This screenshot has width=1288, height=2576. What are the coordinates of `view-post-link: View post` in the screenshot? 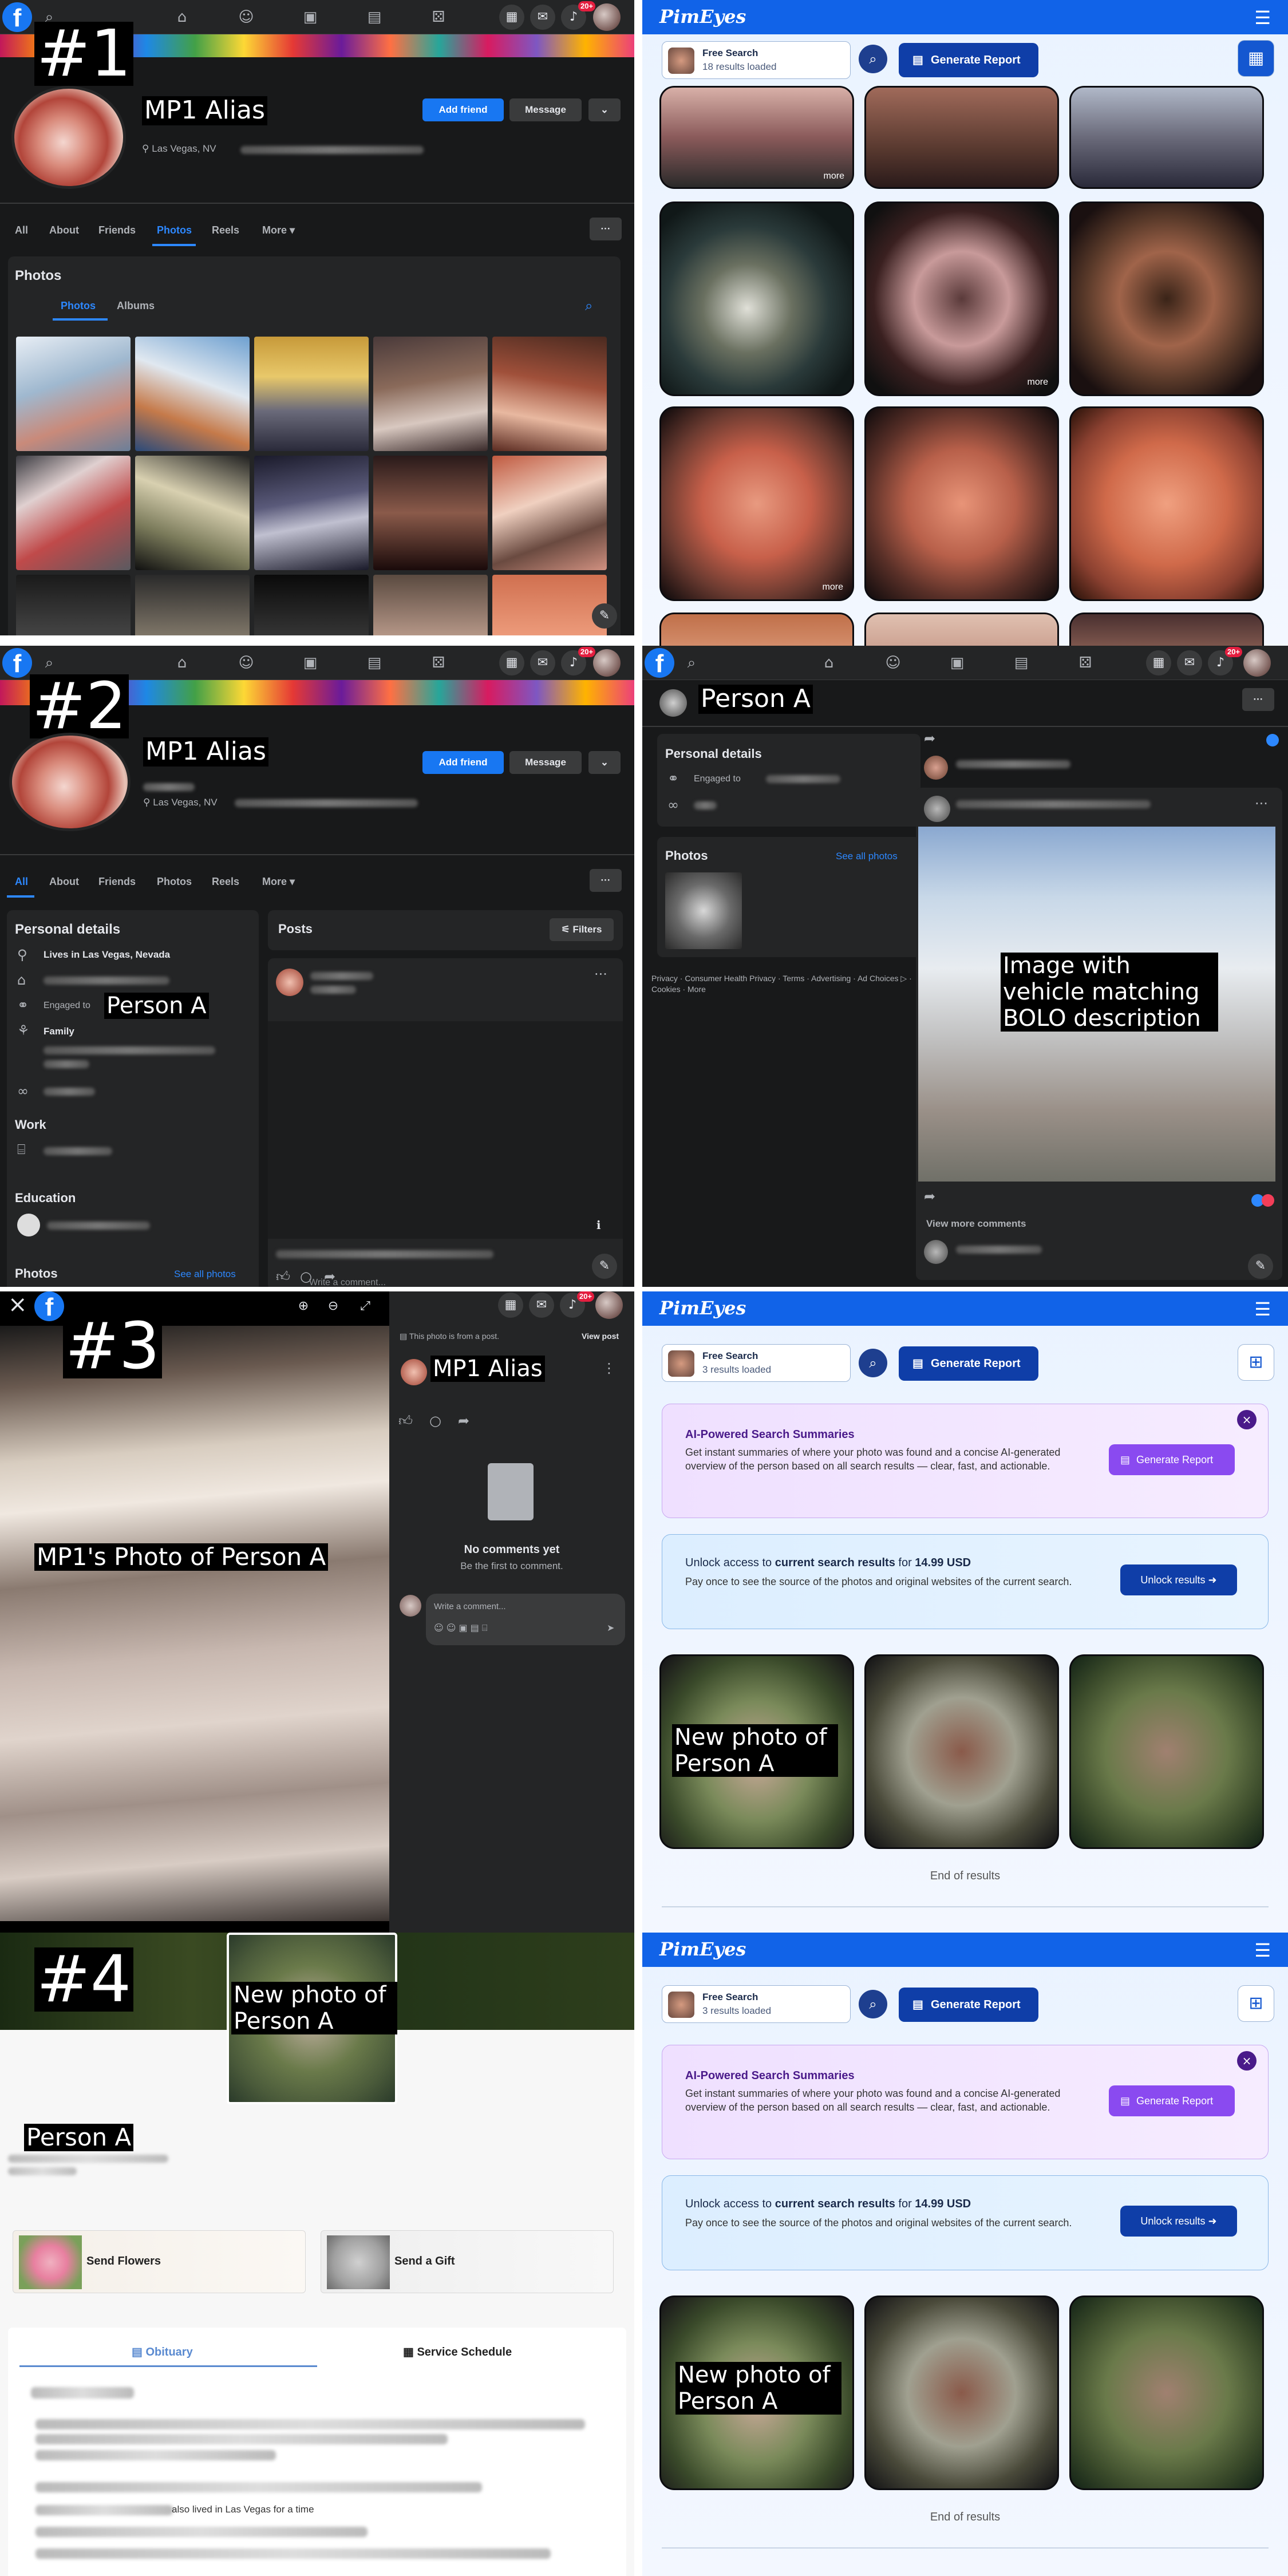 It's located at (600, 1336).